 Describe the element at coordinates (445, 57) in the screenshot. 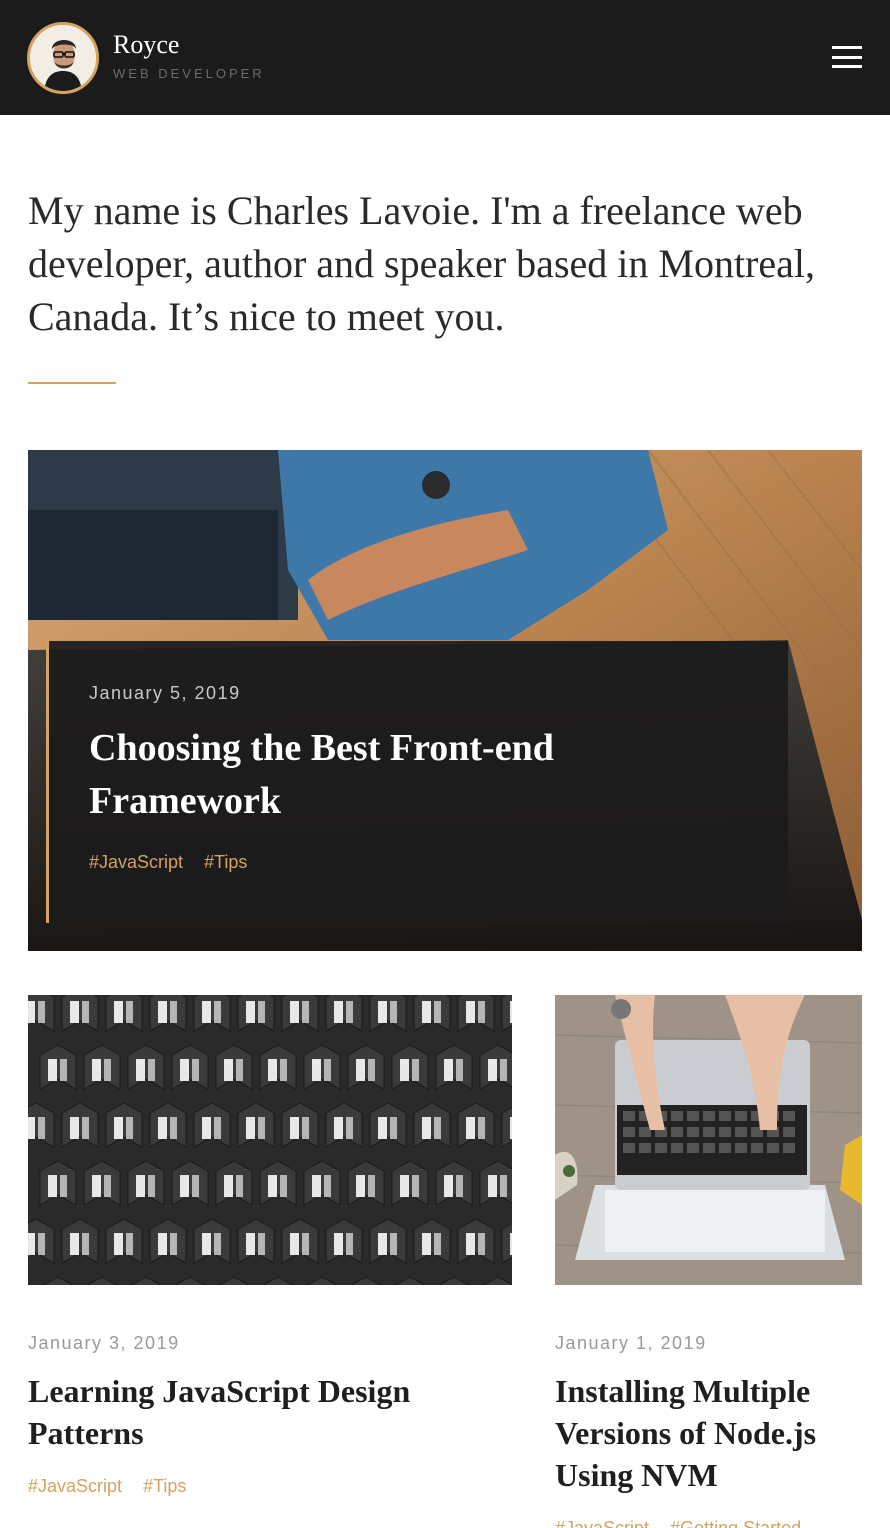

I see `site-header: Royce WEB DEVELOPER` at that location.